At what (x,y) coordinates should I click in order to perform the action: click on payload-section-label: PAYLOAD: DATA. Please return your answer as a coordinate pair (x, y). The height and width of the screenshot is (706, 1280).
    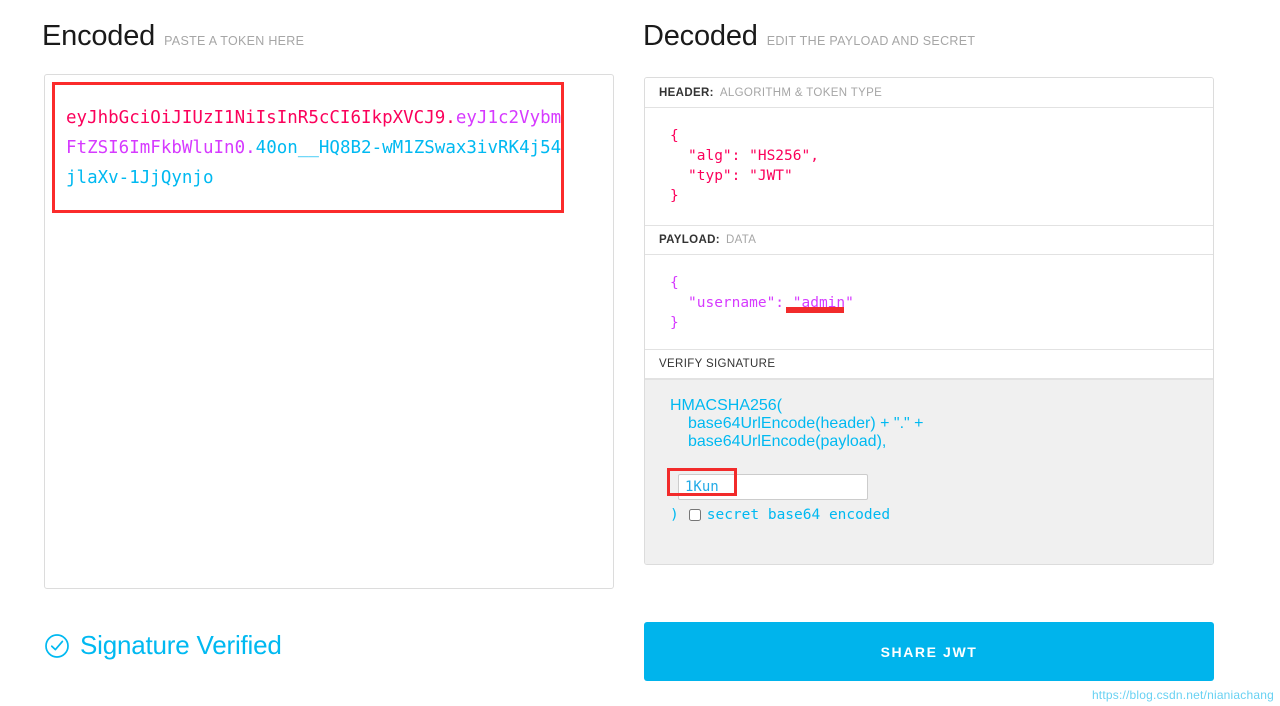
    Looking at the image, I should click on (929, 240).